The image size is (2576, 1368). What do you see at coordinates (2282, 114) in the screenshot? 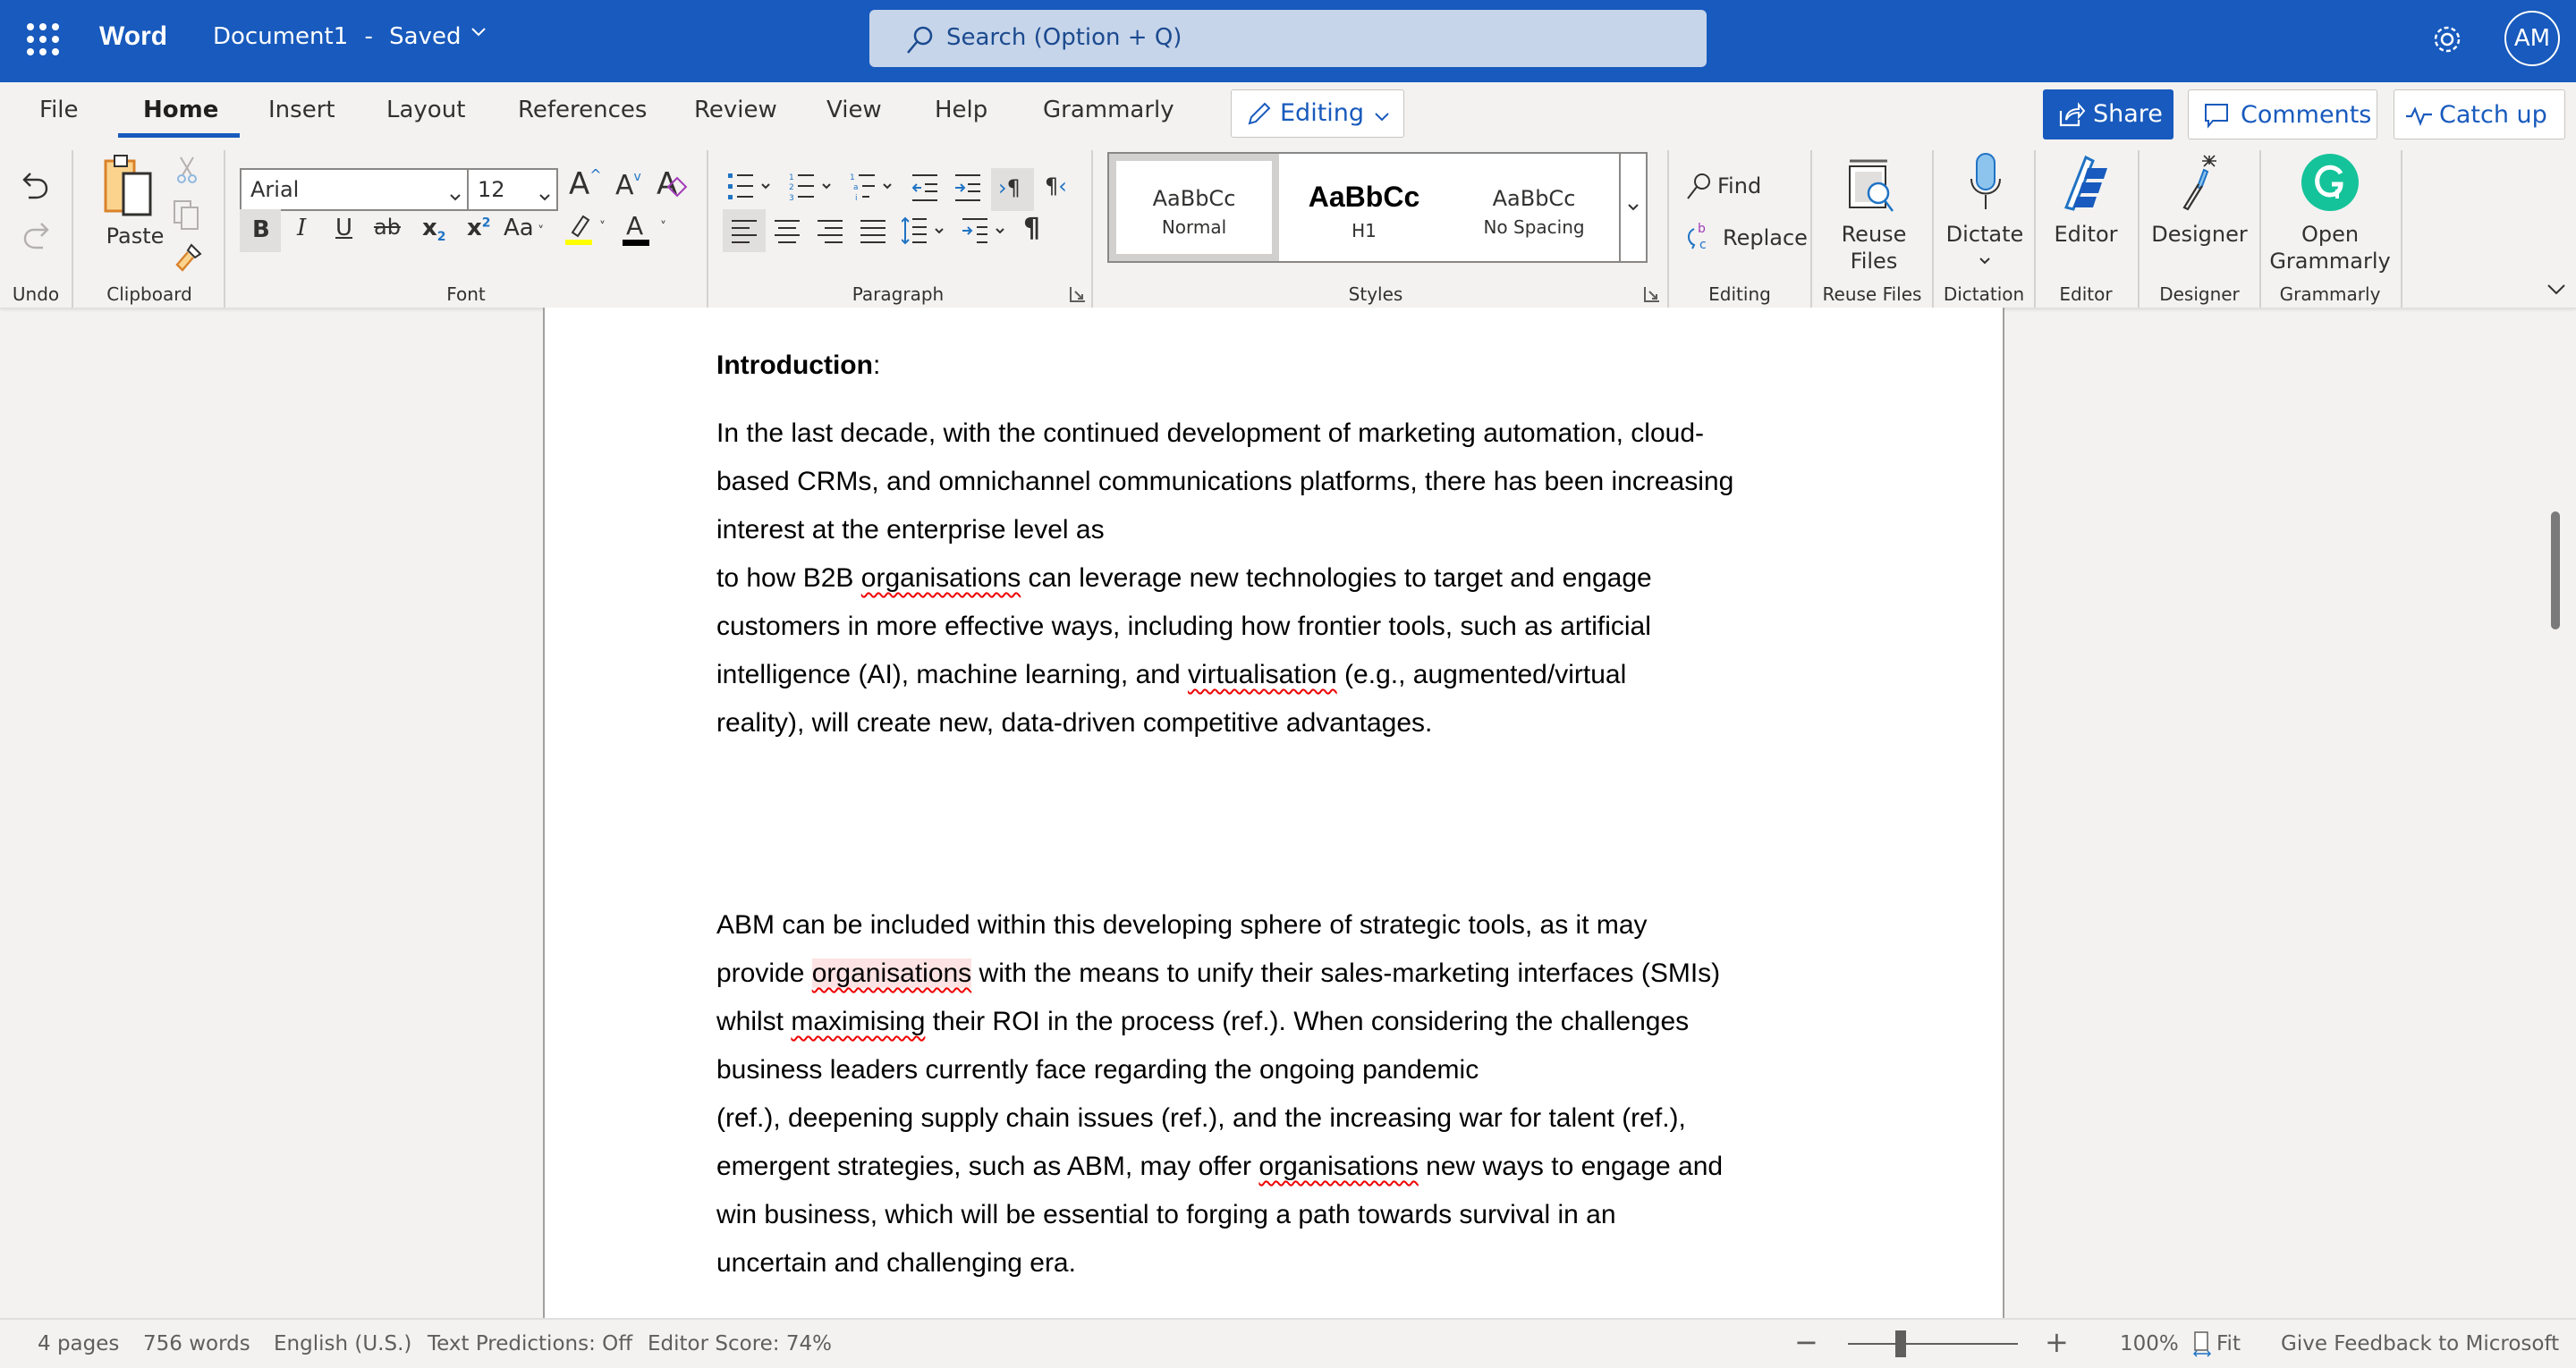
I see `comments-button: Comments` at bounding box center [2282, 114].